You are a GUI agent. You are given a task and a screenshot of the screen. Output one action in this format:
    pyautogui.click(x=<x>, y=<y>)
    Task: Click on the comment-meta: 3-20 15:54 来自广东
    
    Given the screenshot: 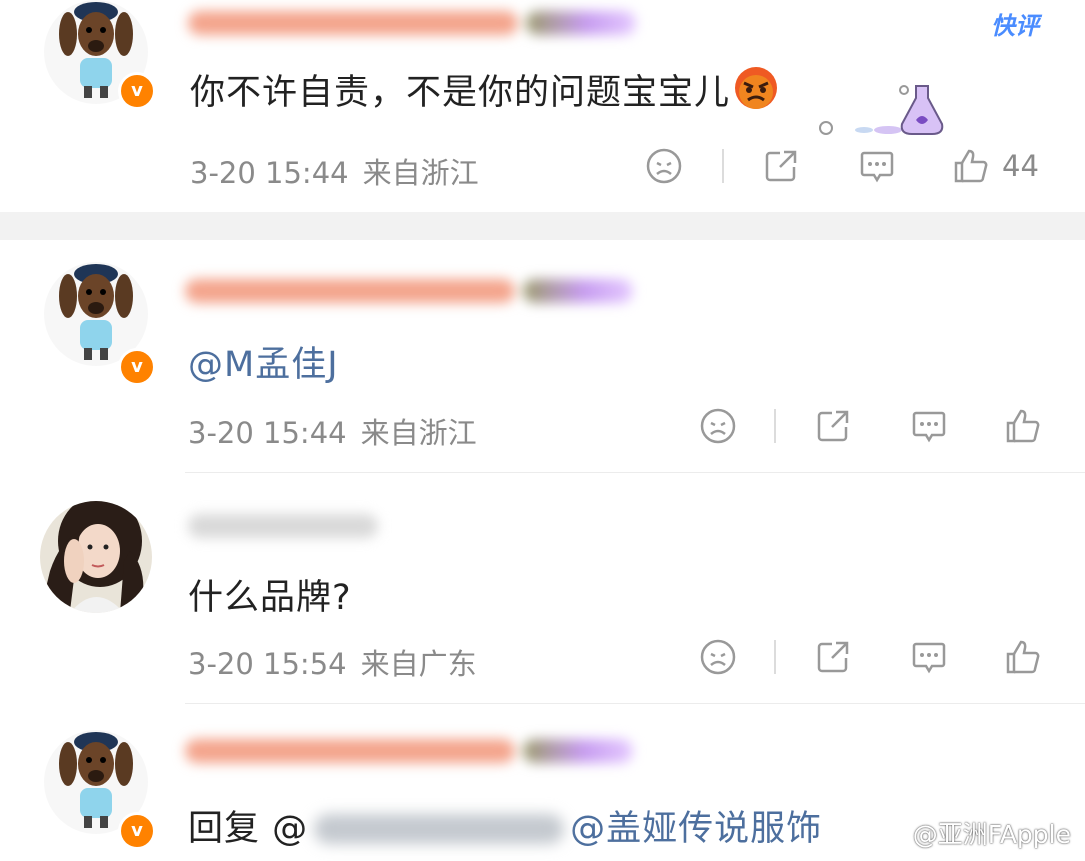 What is the action you would take?
    pyautogui.click(x=332, y=662)
    